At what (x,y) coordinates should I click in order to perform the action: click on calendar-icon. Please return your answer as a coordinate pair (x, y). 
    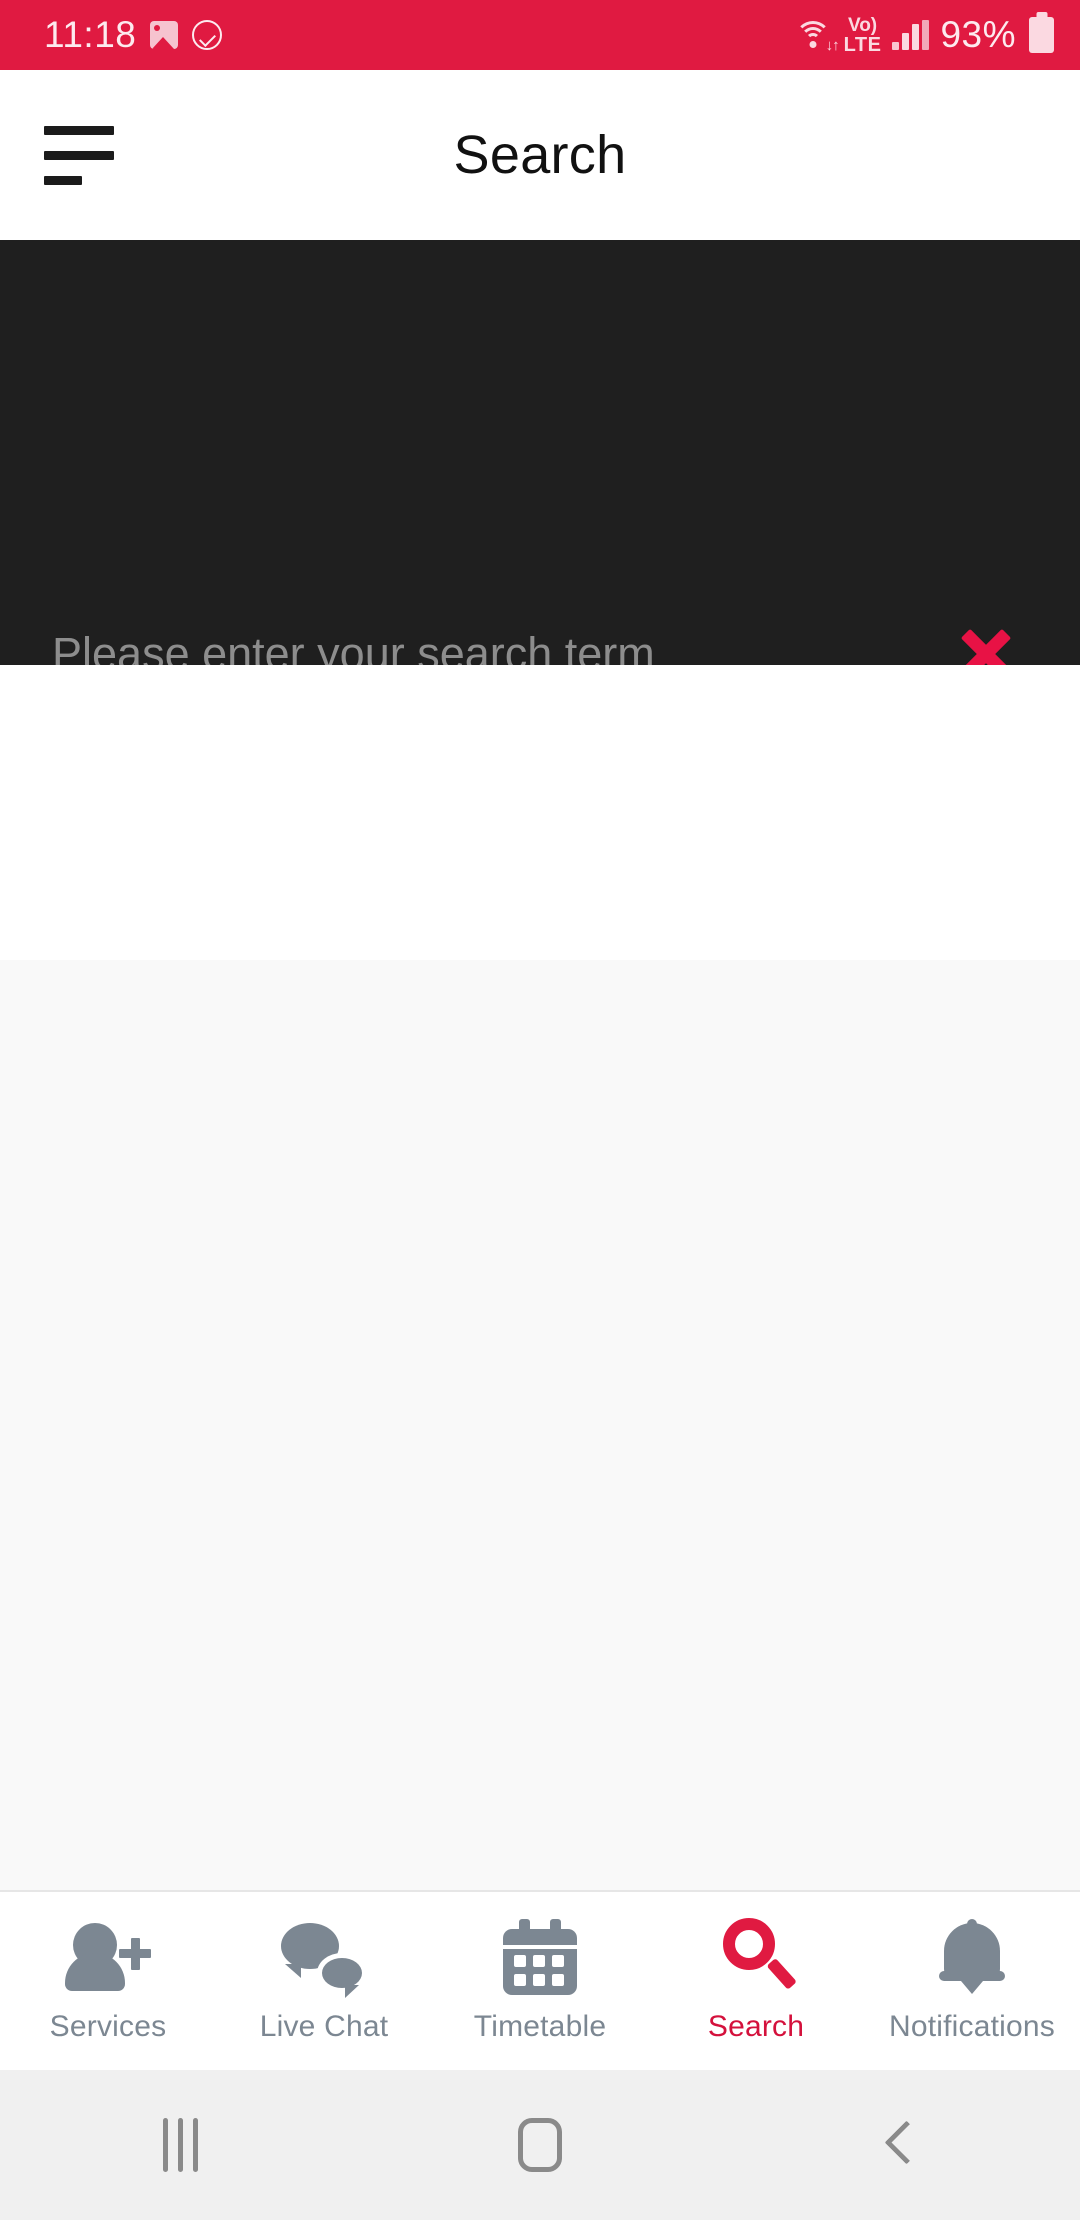
    Looking at the image, I should click on (540, 1957).